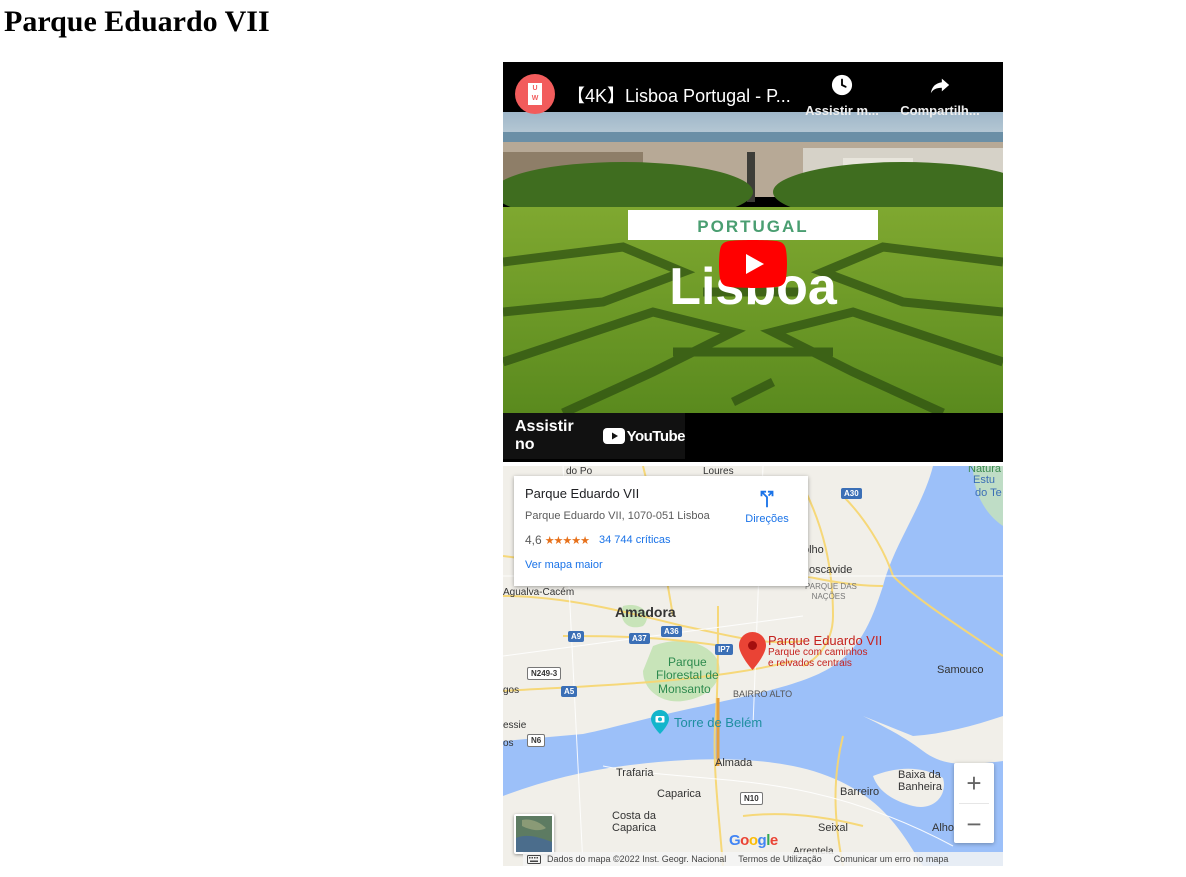 Image resolution: width=1186 pixels, height=877 pixels. I want to click on map-label-moscavide: oscavide, so click(831, 570).